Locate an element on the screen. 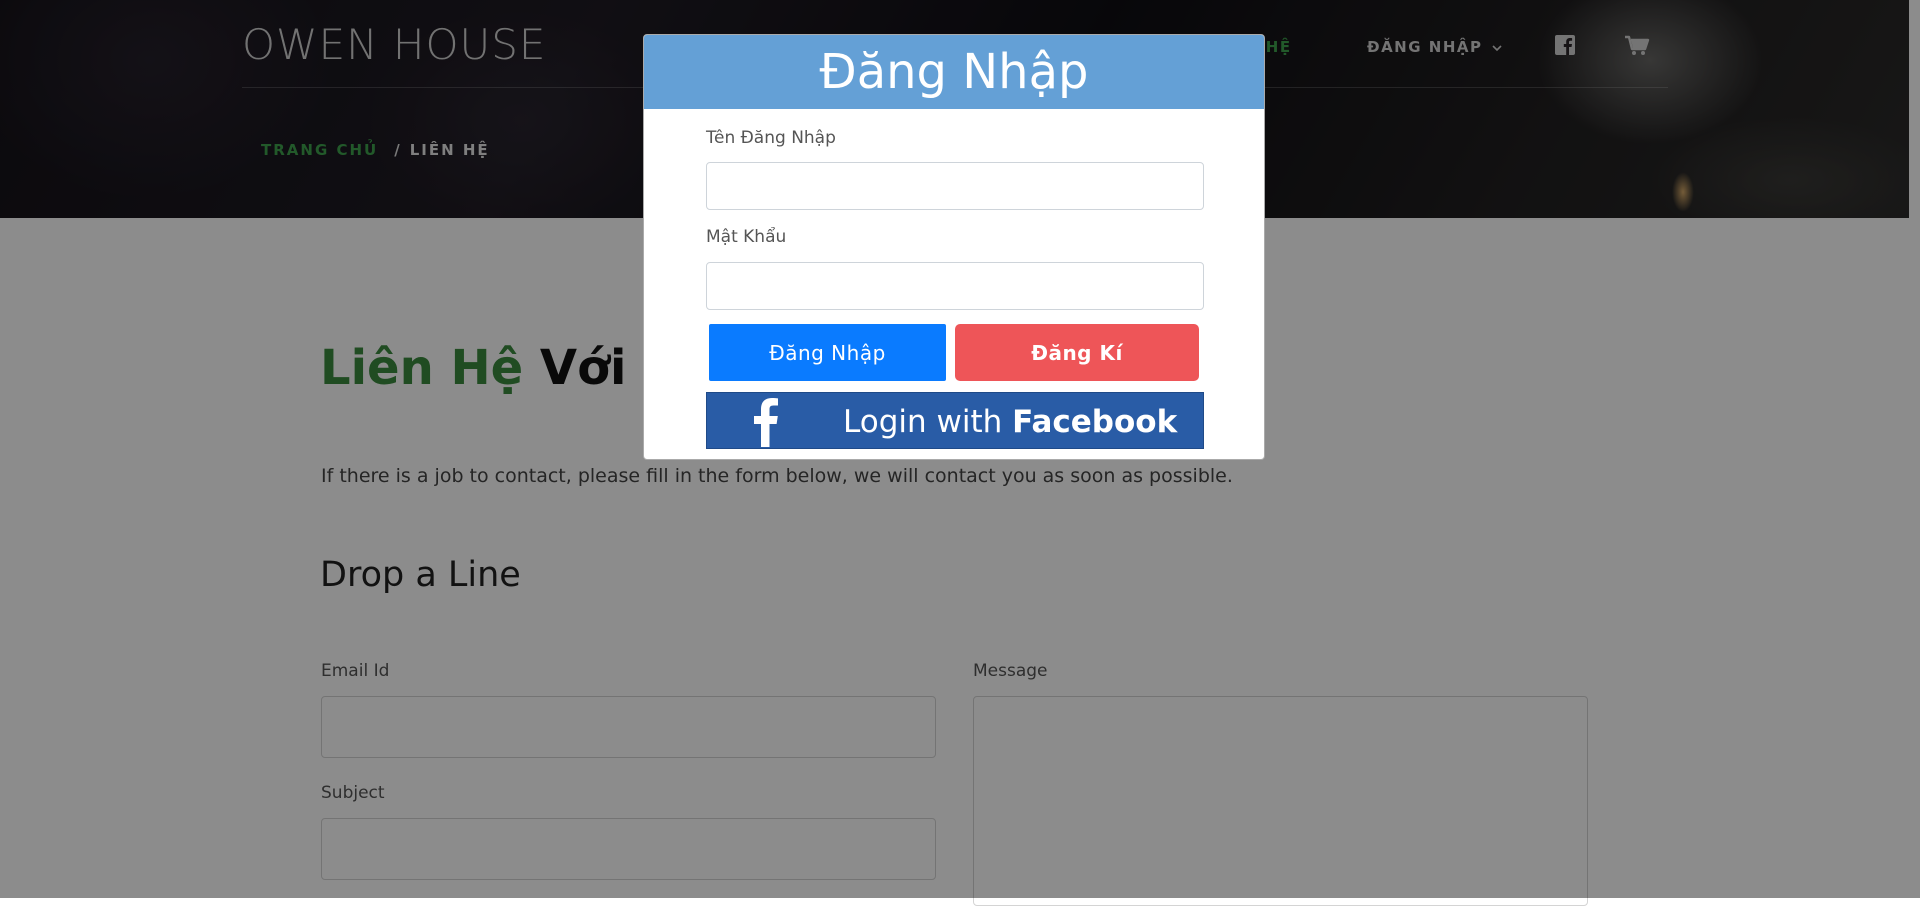 This screenshot has width=1920, height=906. facebook-login-button: Login with Facebook is located at coordinates (955, 420).